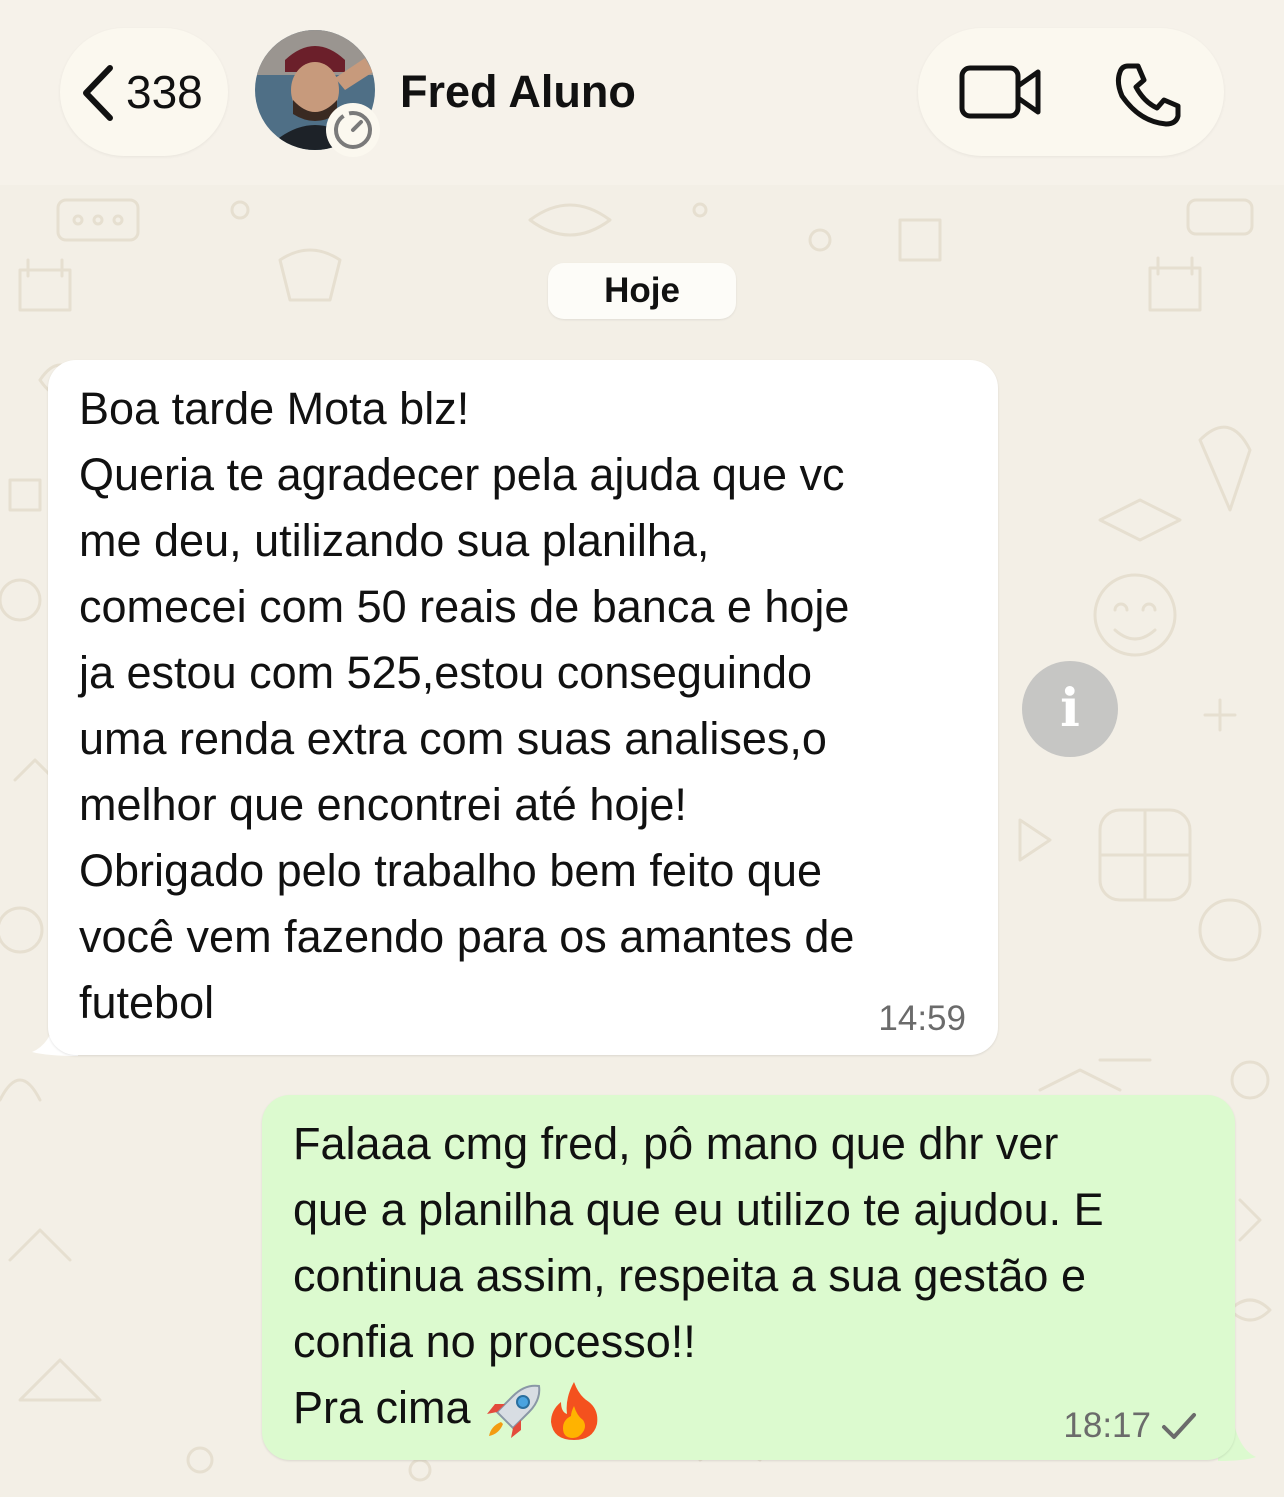 The width and height of the screenshot is (1284, 1497). What do you see at coordinates (642, 92) in the screenshot?
I see `chat-header: 338 Fred Aluno` at bounding box center [642, 92].